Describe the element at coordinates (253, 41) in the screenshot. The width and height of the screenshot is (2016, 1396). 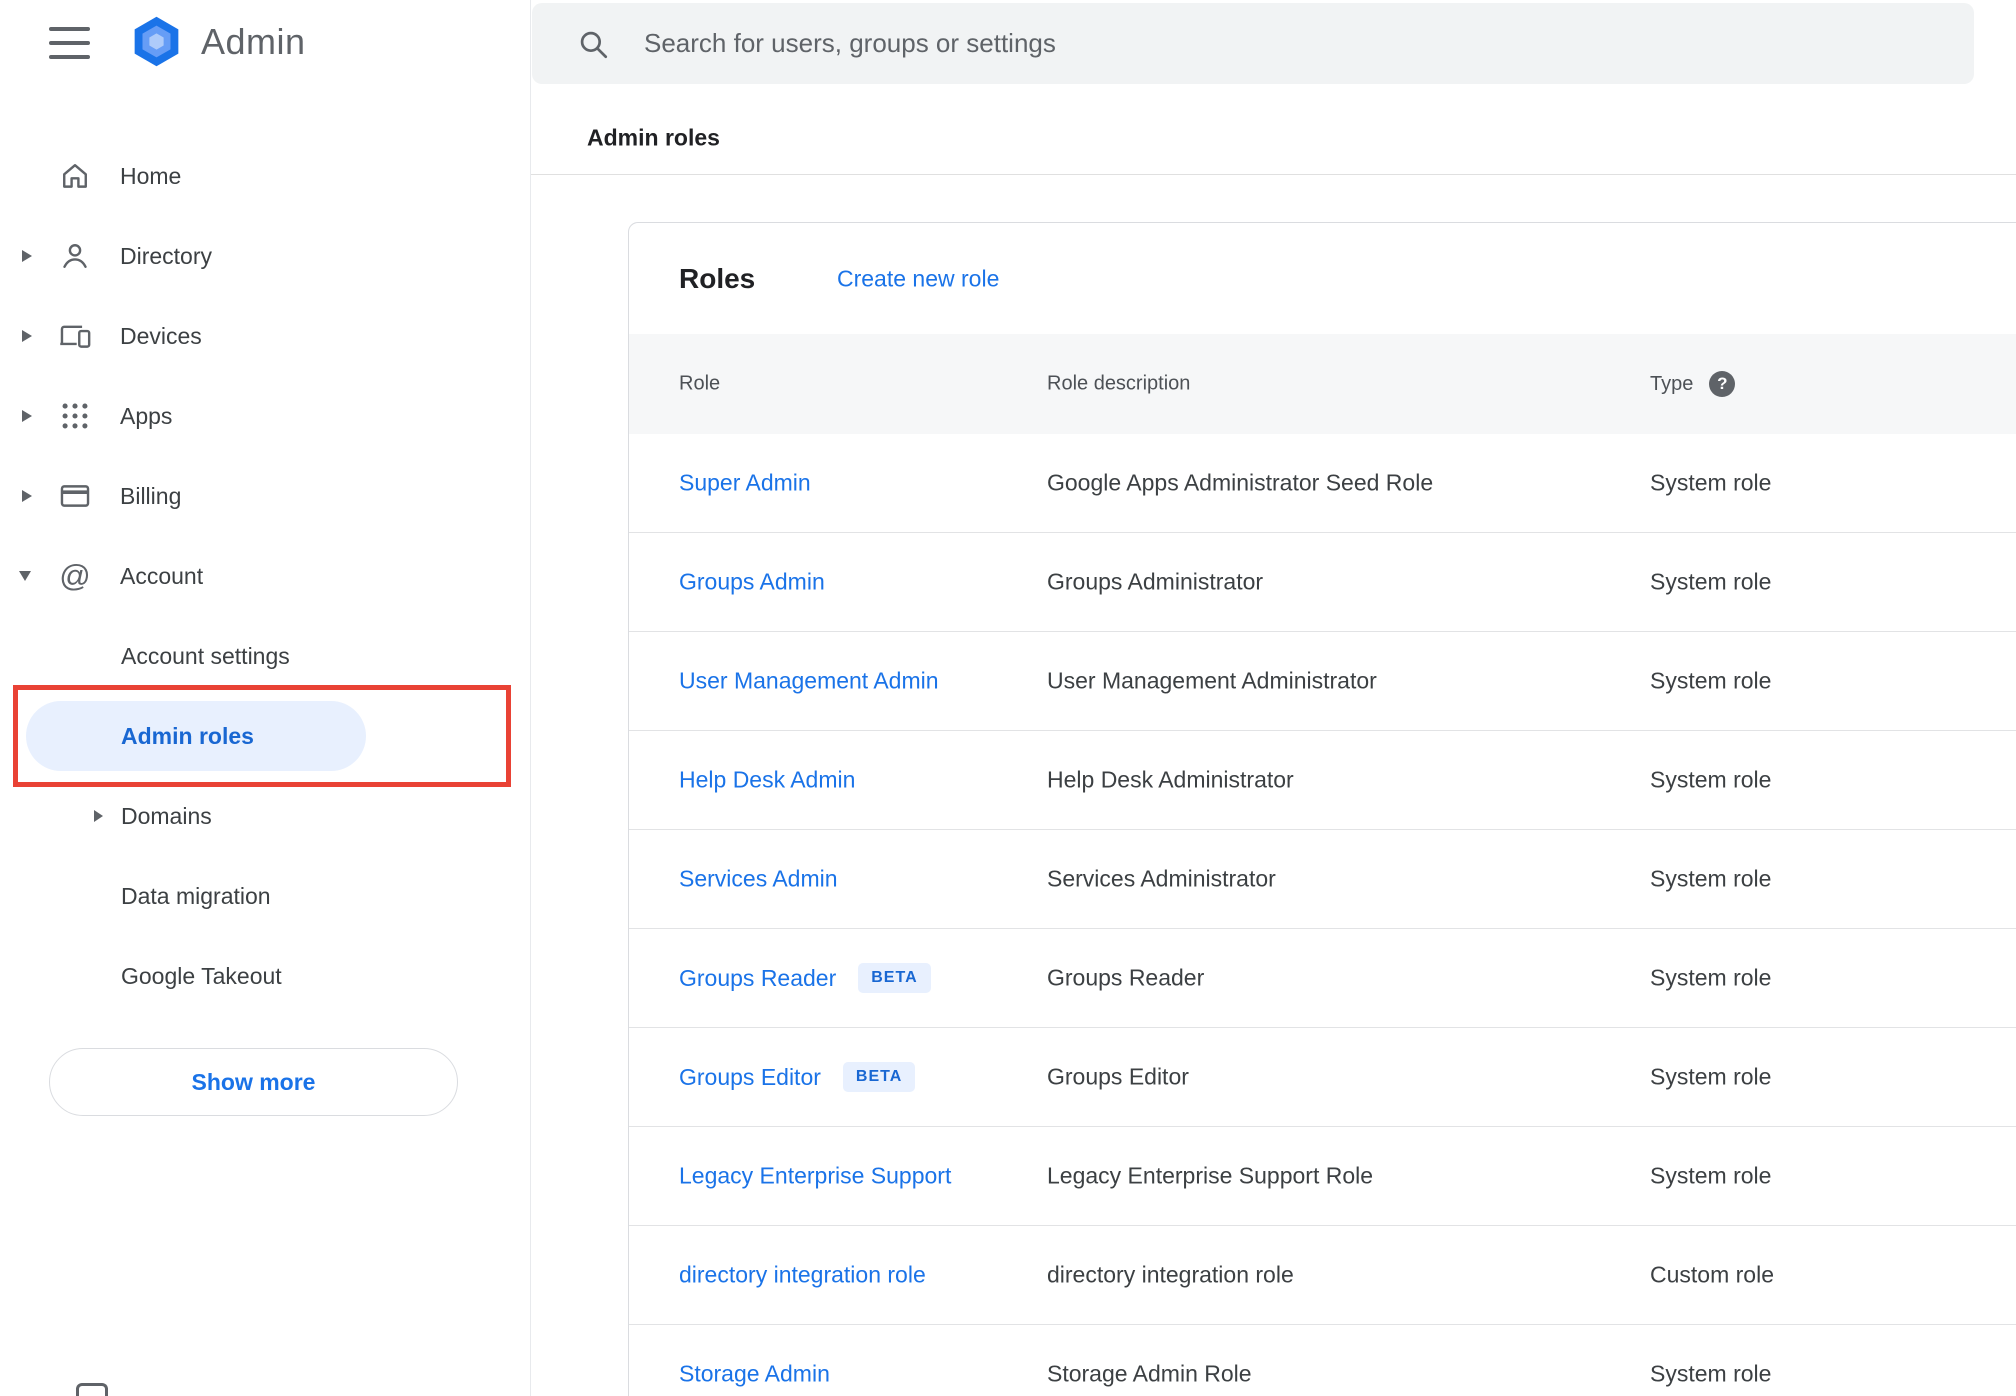
I see `app-title: Admin` at that location.